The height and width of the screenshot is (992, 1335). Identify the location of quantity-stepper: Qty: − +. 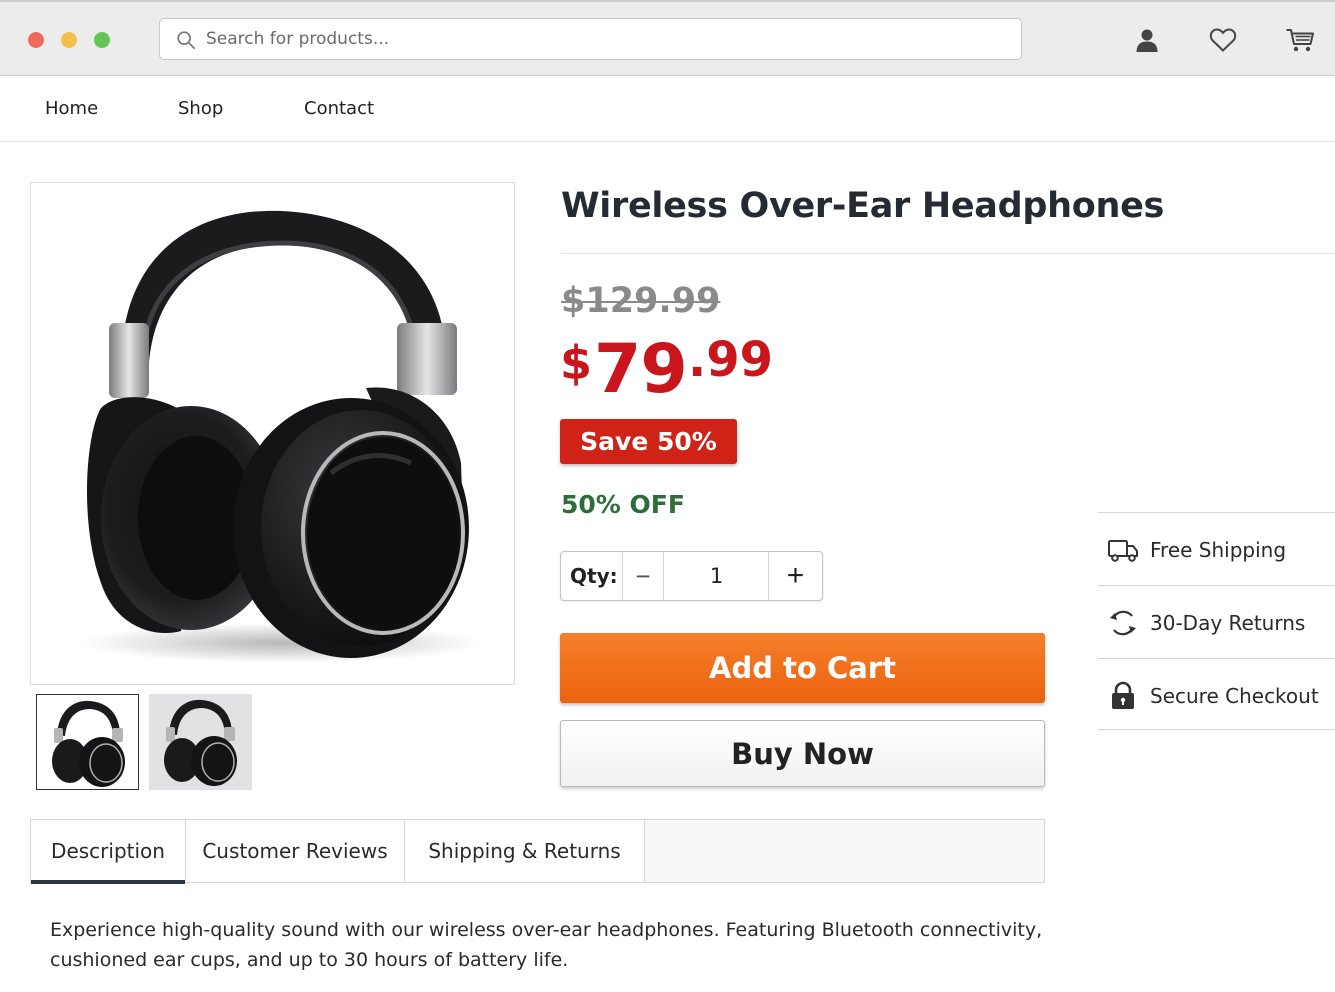
(691, 576).